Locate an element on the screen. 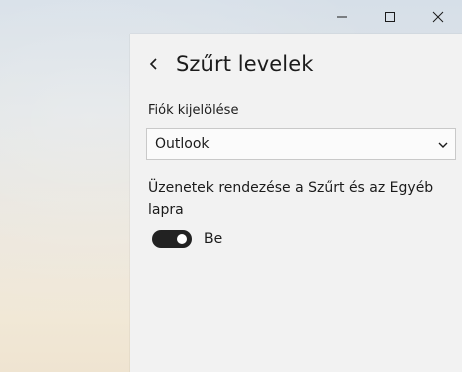 The height and width of the screenshot is (372, 462). account-select-value: Outlook is located at coordinates (182, 144).